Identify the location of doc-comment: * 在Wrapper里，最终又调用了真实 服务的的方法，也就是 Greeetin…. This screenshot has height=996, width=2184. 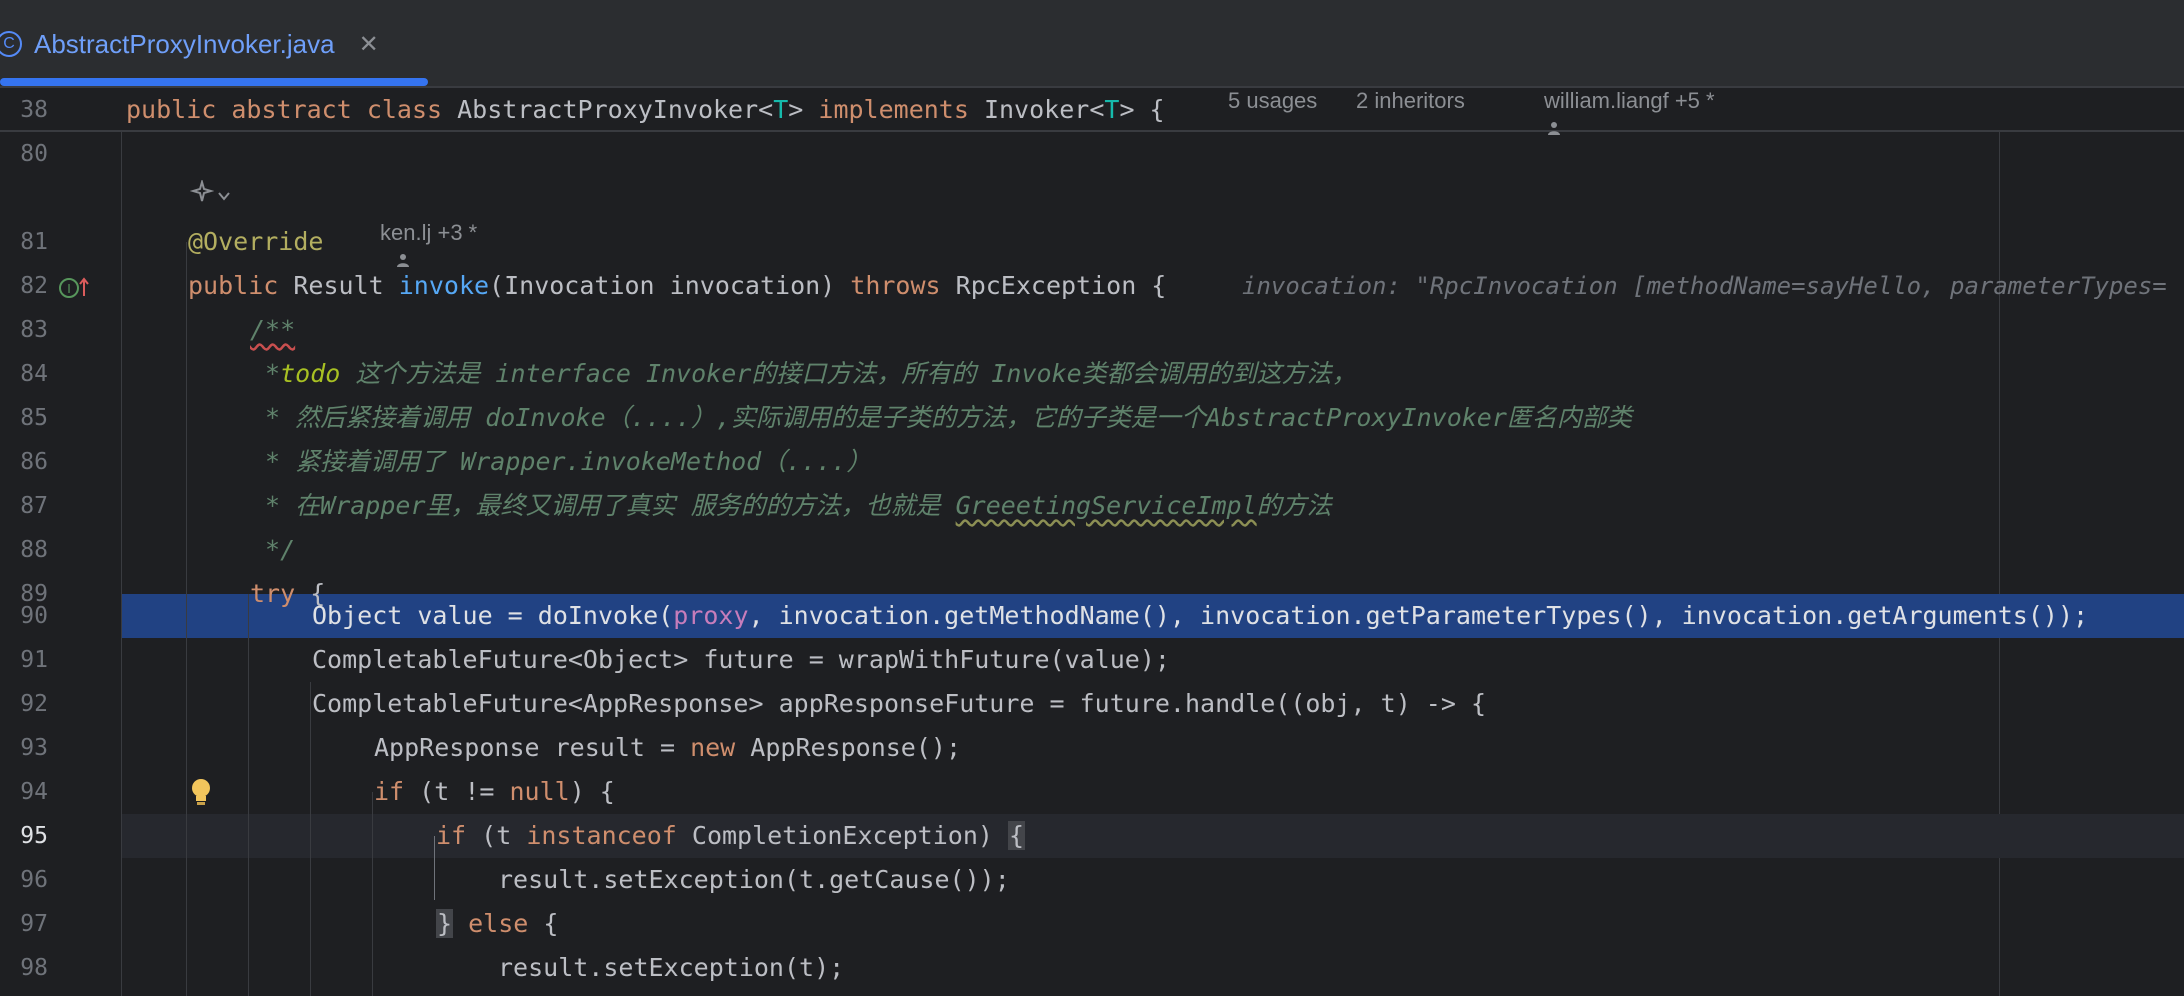
(791, 505).